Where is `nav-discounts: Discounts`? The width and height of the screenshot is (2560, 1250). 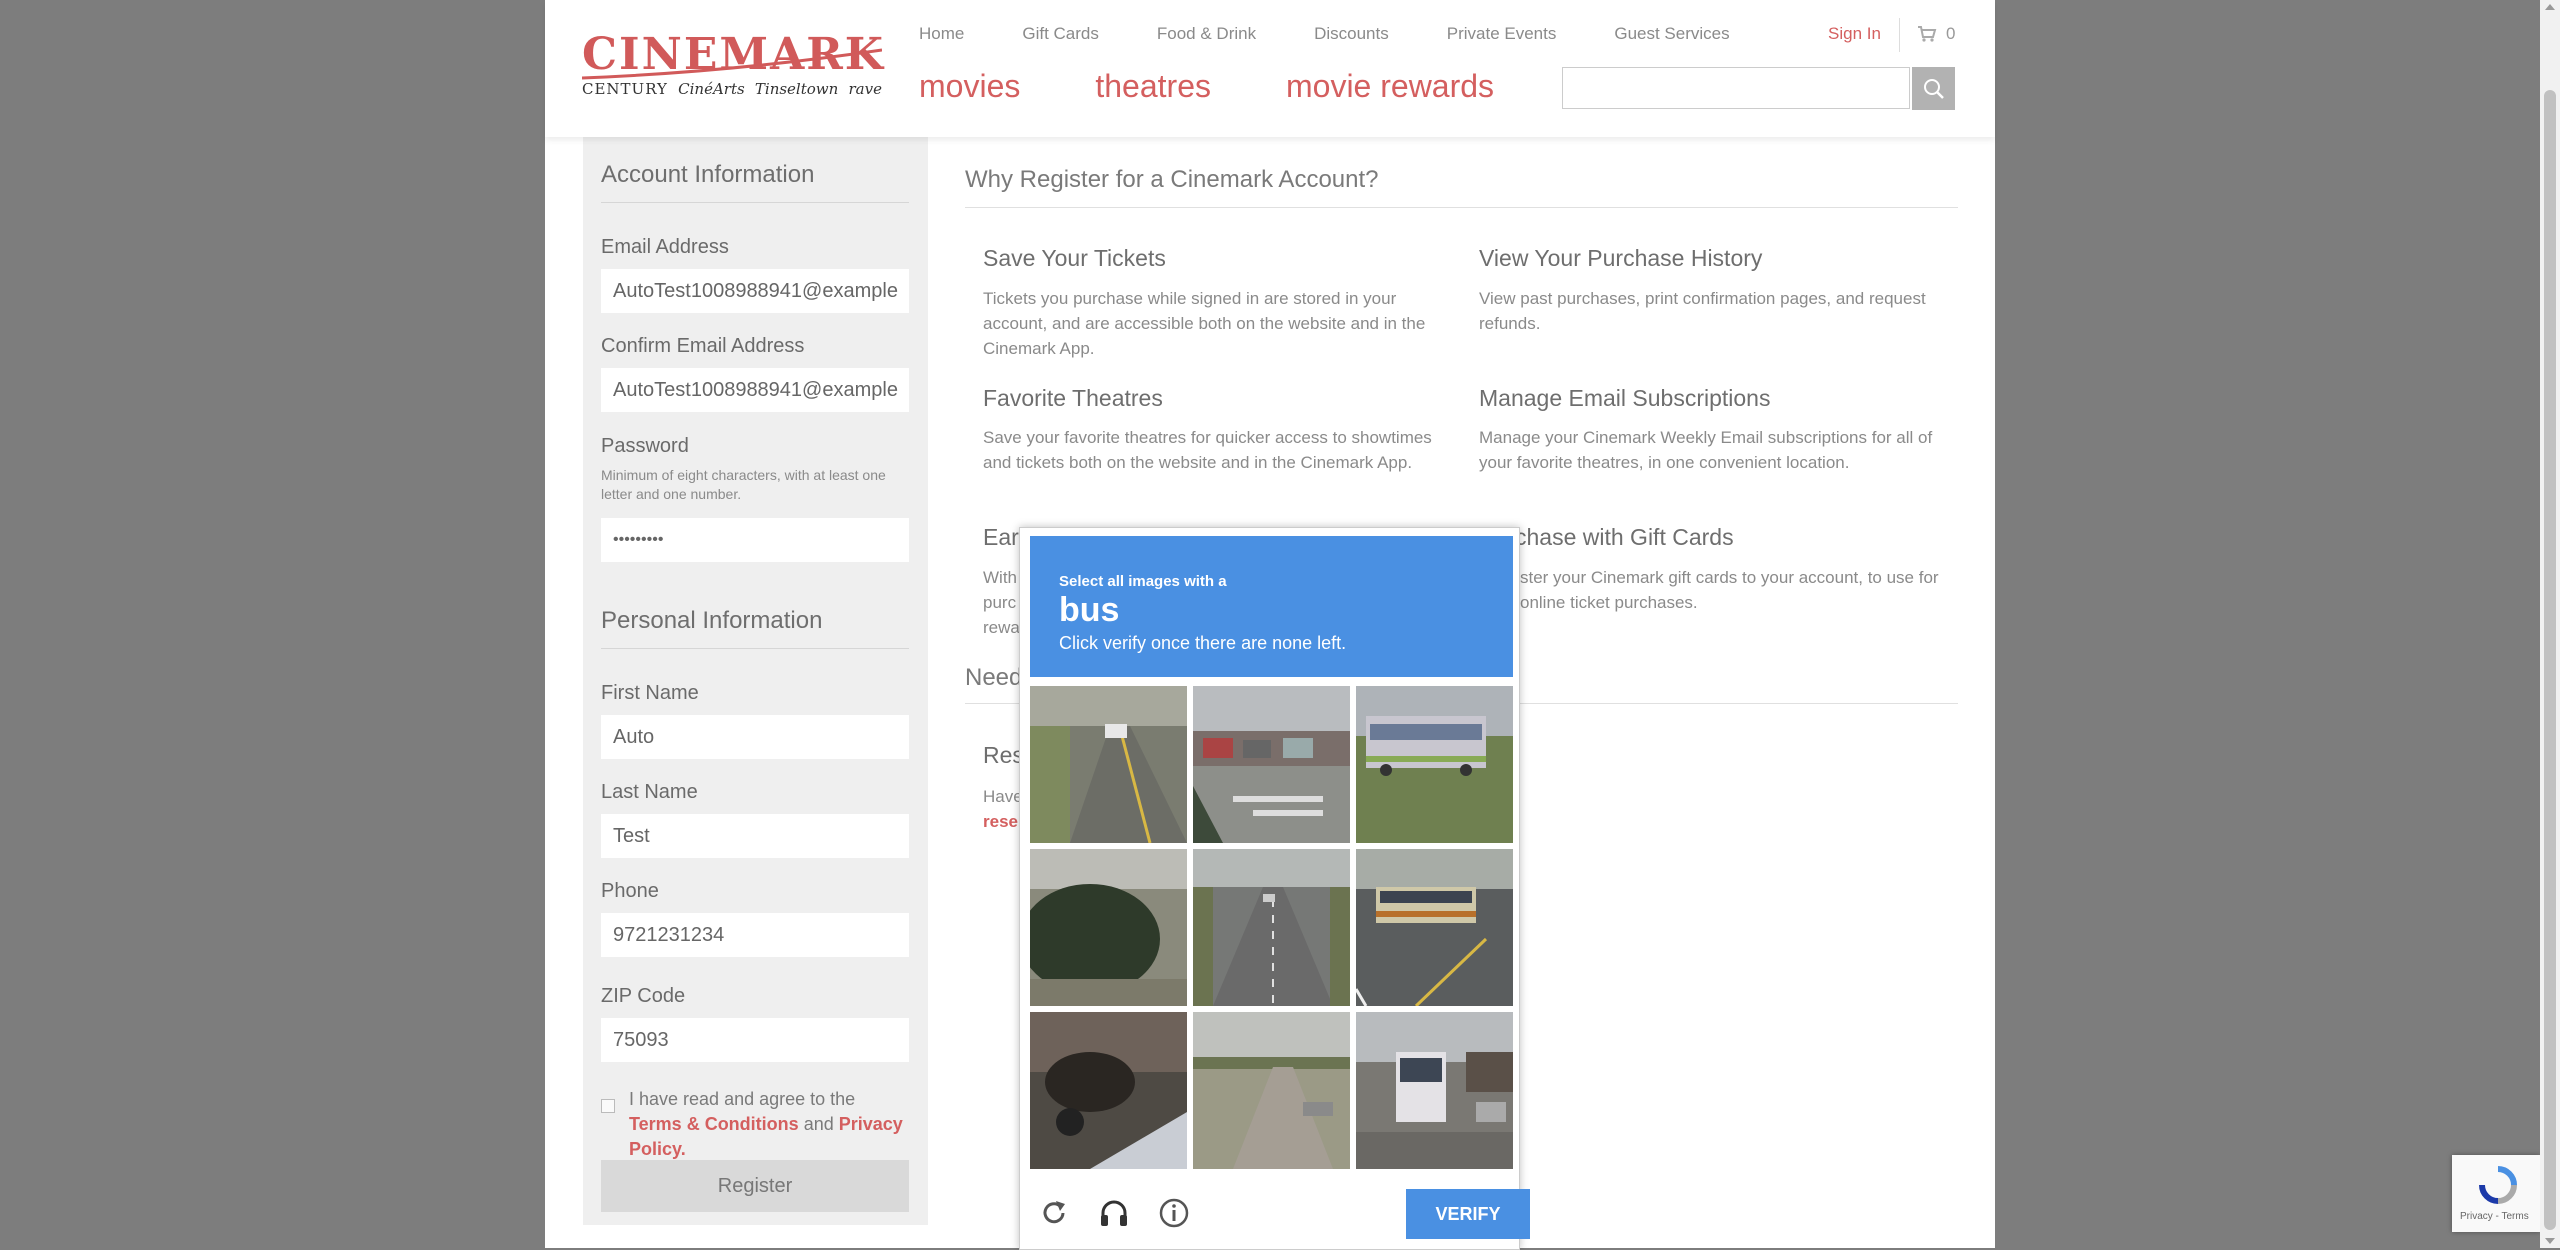 nav-discounts: Discounts is located at coordinates (1351, 34).